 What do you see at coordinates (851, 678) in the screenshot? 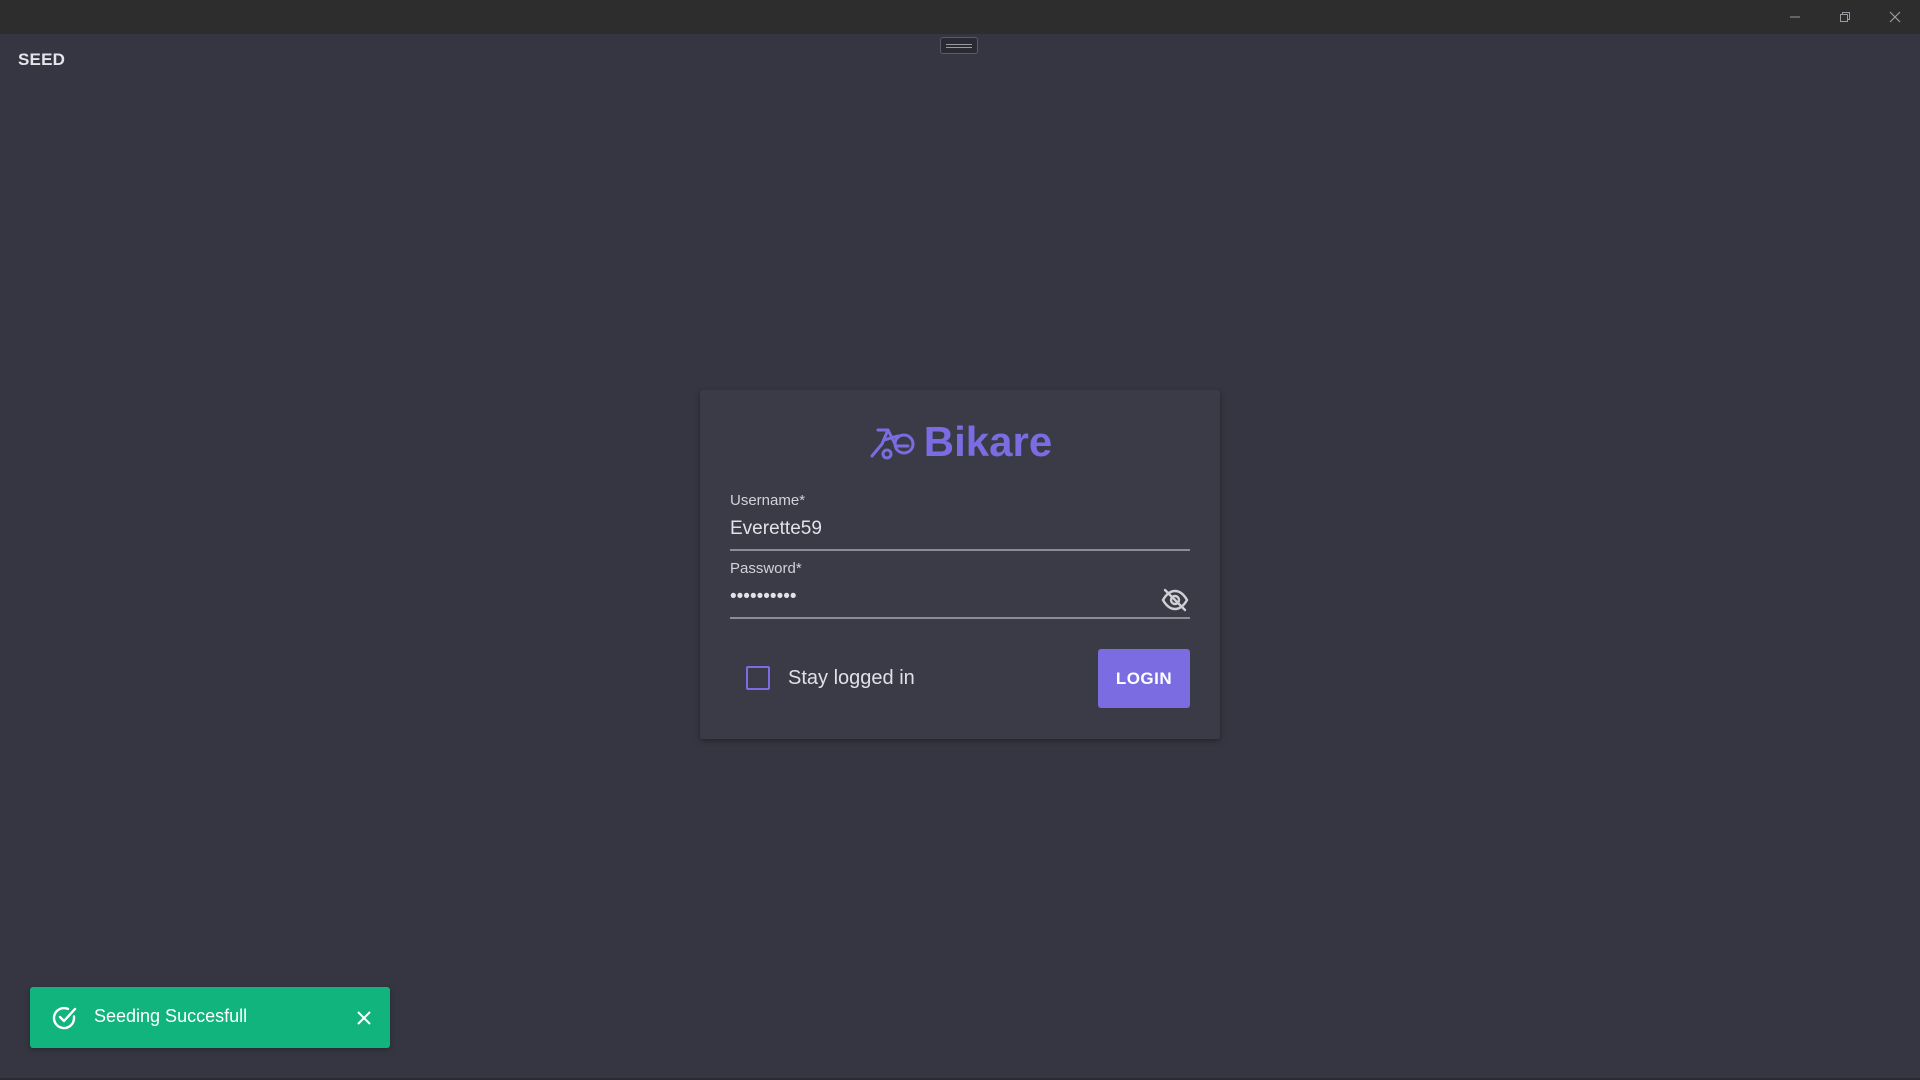
I see `stay-logged-in-label: Stay logged in` at bounding box center [851, 678].